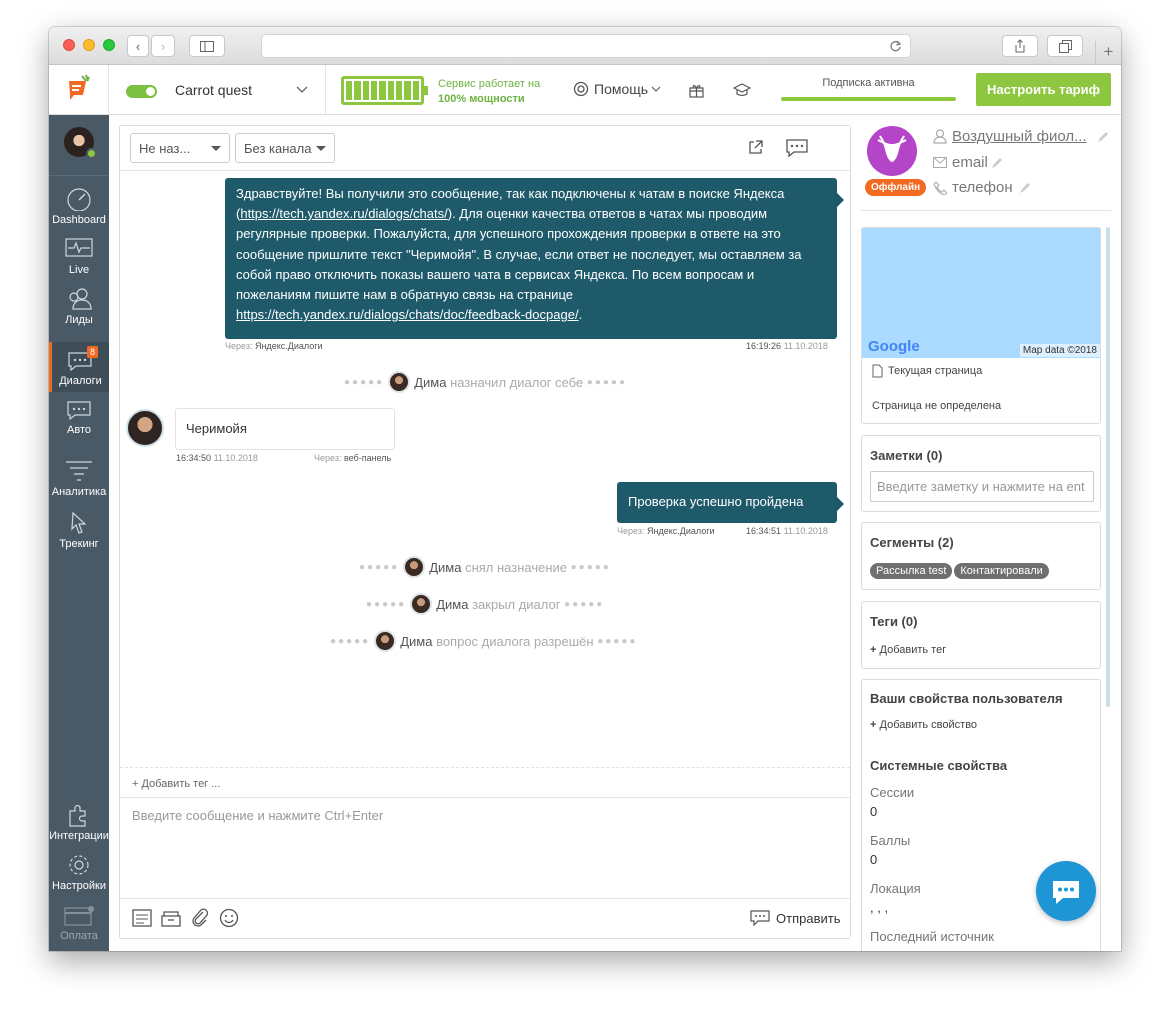 This screenshot has height=1022, width=1170. What do you see at coordinates (79, 256) in the screenshot?
I see `nav-live: Live` at bounding box center [79, 256].